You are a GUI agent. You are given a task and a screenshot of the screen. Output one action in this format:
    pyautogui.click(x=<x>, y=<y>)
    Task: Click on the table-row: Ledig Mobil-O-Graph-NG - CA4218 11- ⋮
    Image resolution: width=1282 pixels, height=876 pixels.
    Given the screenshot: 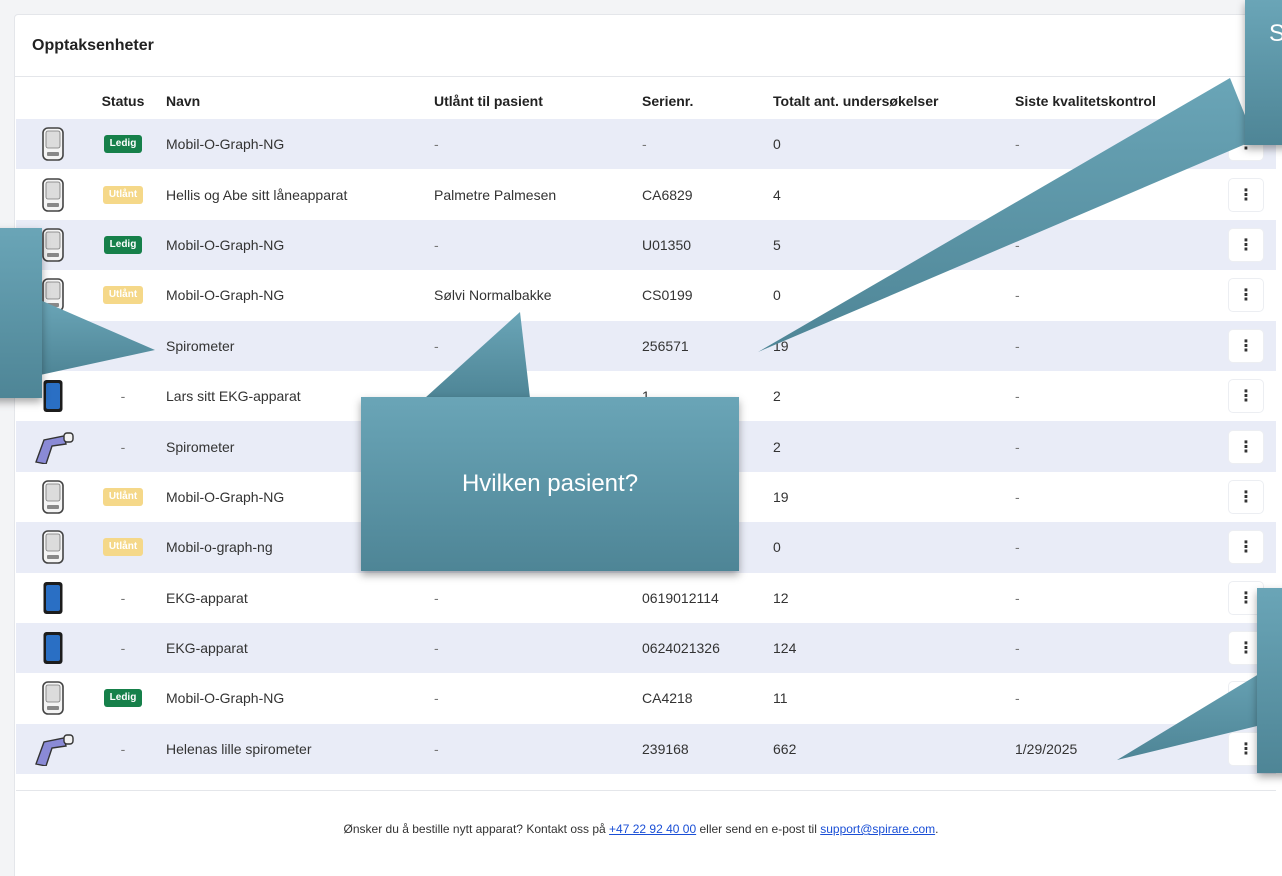 What is the action you would take?
    pyautogui.click(x=646, y=698)
    